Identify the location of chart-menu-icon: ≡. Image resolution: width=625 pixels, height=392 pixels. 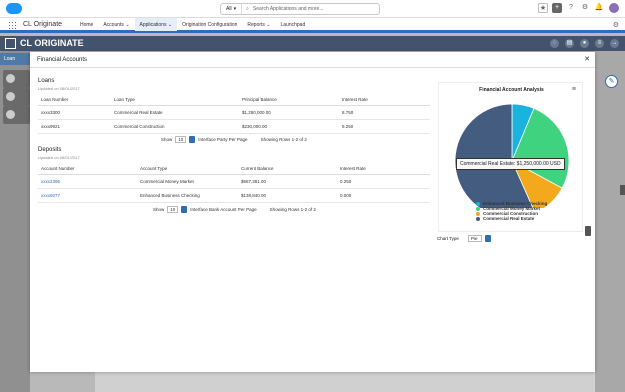
(574, 89).